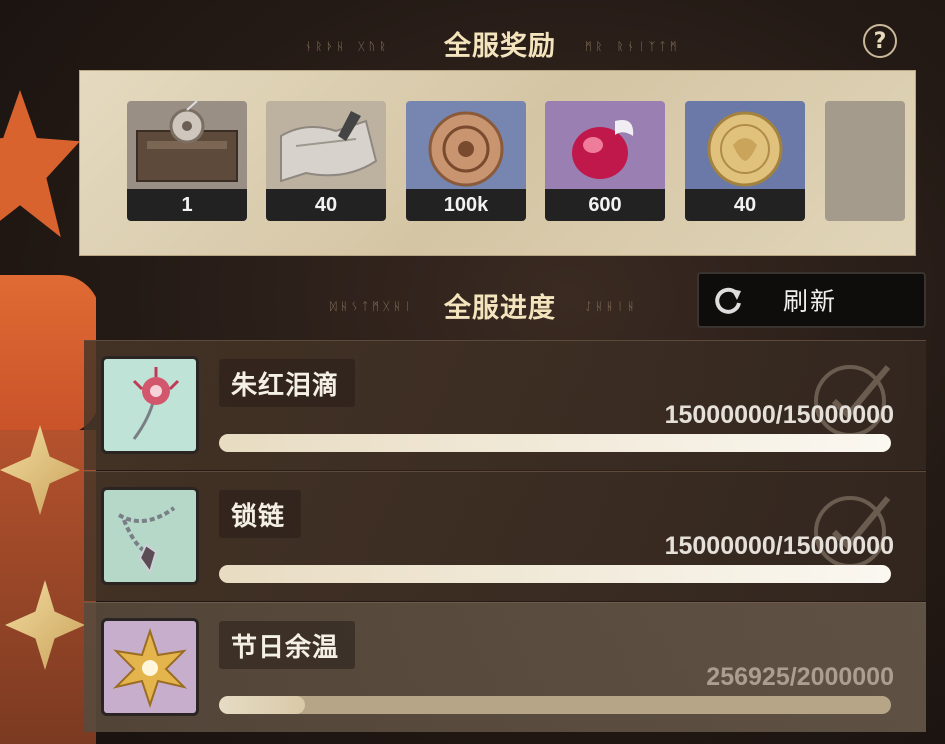 The width and height of the screenshot is (945, 744). I want to click on decorative-runes: ᛇᚺᚺᛁᚺ, so click(611, 306).